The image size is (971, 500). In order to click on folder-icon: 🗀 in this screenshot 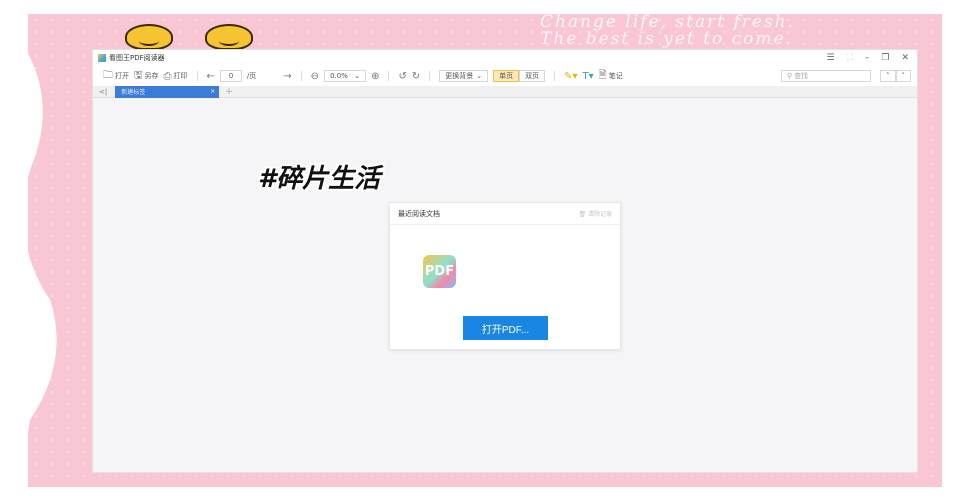, I will do `click(108, 75)`.